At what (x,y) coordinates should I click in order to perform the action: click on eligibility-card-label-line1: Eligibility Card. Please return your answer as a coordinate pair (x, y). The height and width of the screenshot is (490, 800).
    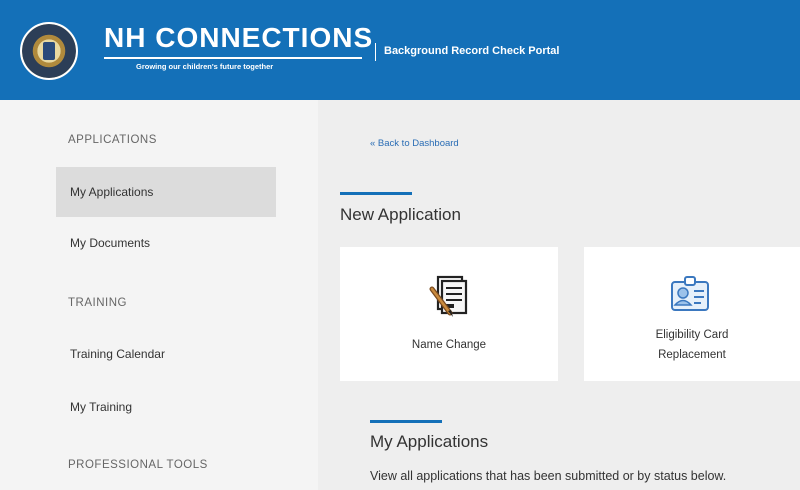
    Looking at the image, I should click on (692, 335).